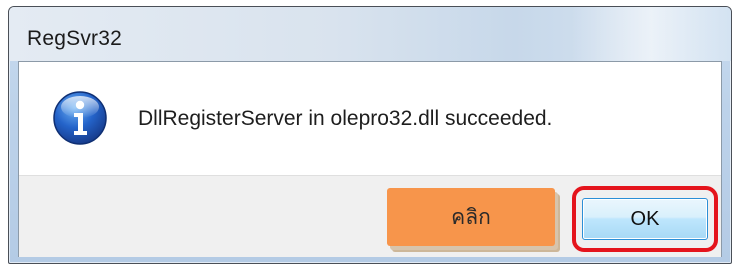 This screenshot has width=733, height=266. What do you see at coordinates (645, 219) in the screenshot?
I see `ok-button: OK` at bounding box center [645, 219].